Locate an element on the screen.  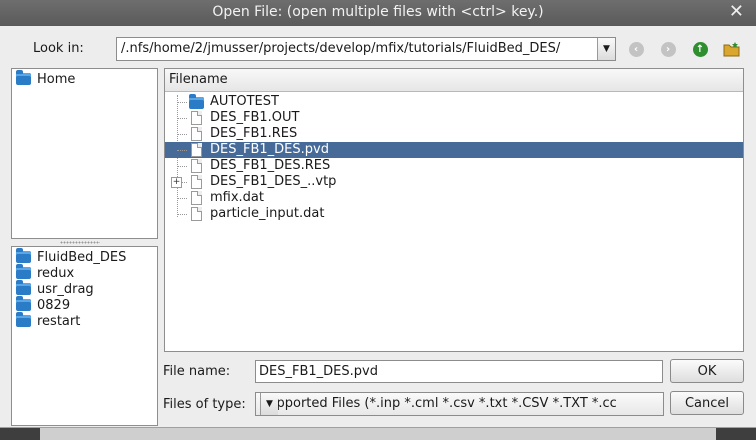
file-row: particle_input.dat is located at coordinates (454, 214).